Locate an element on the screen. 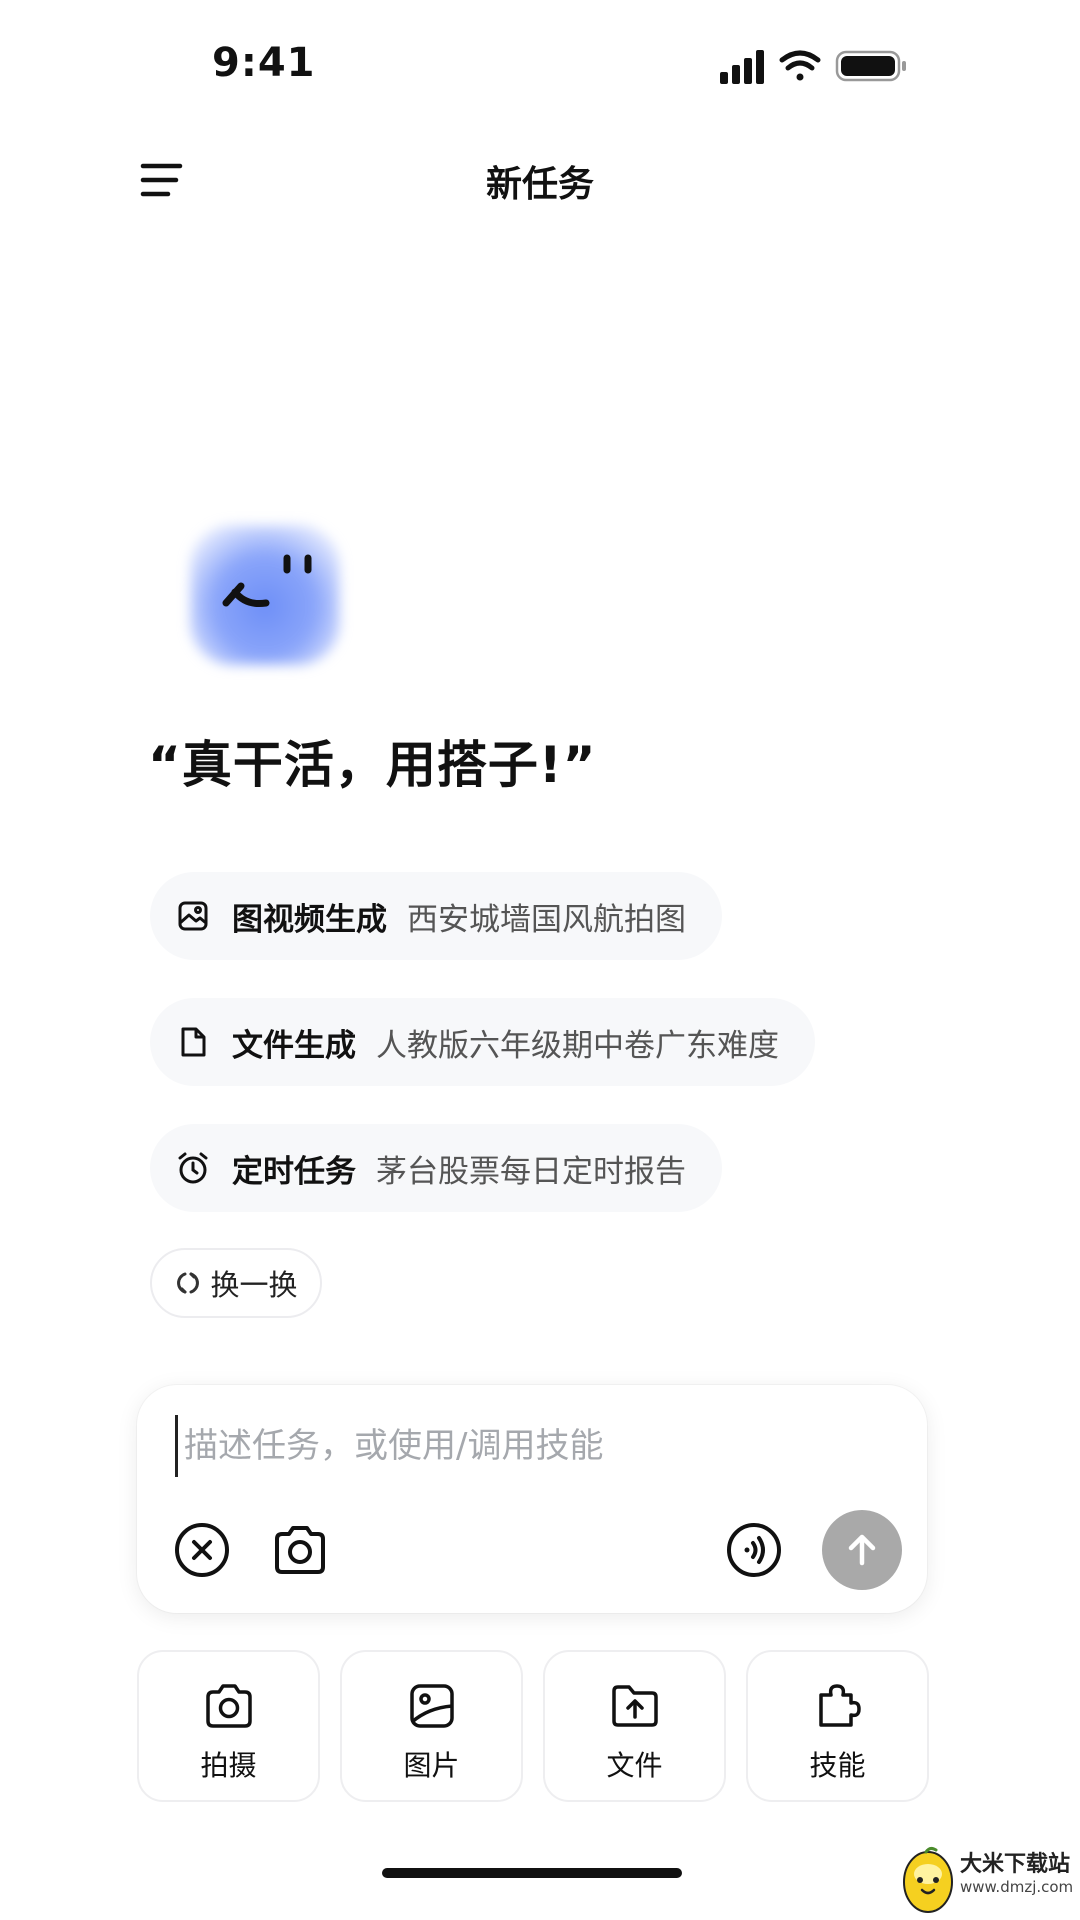 The image size is (1080, 1920). status-icons is located at coordinates (813, 67).